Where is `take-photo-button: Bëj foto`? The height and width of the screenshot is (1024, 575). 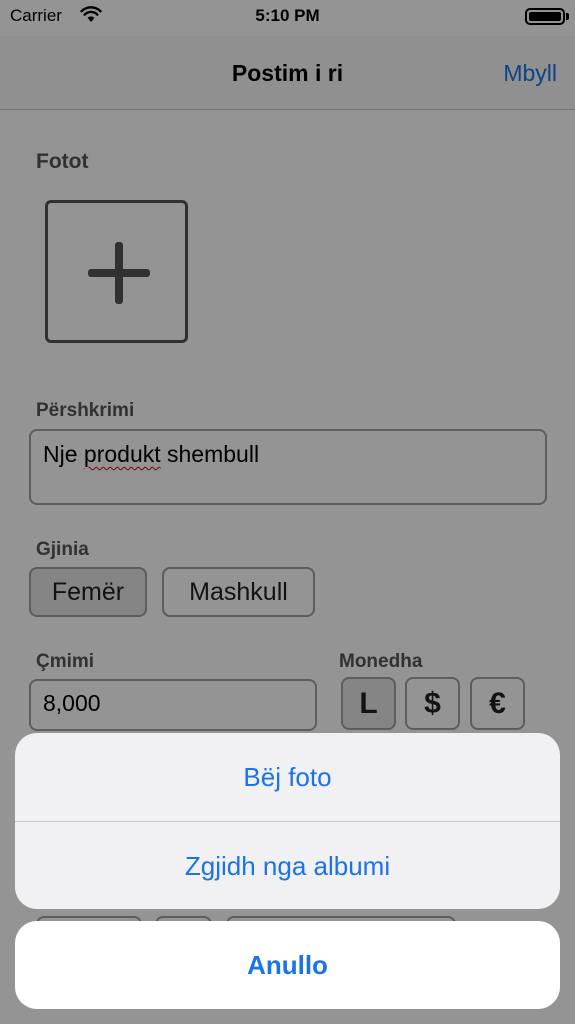 take-photo-button: Bëj foto is located at coordinates (287, 777).